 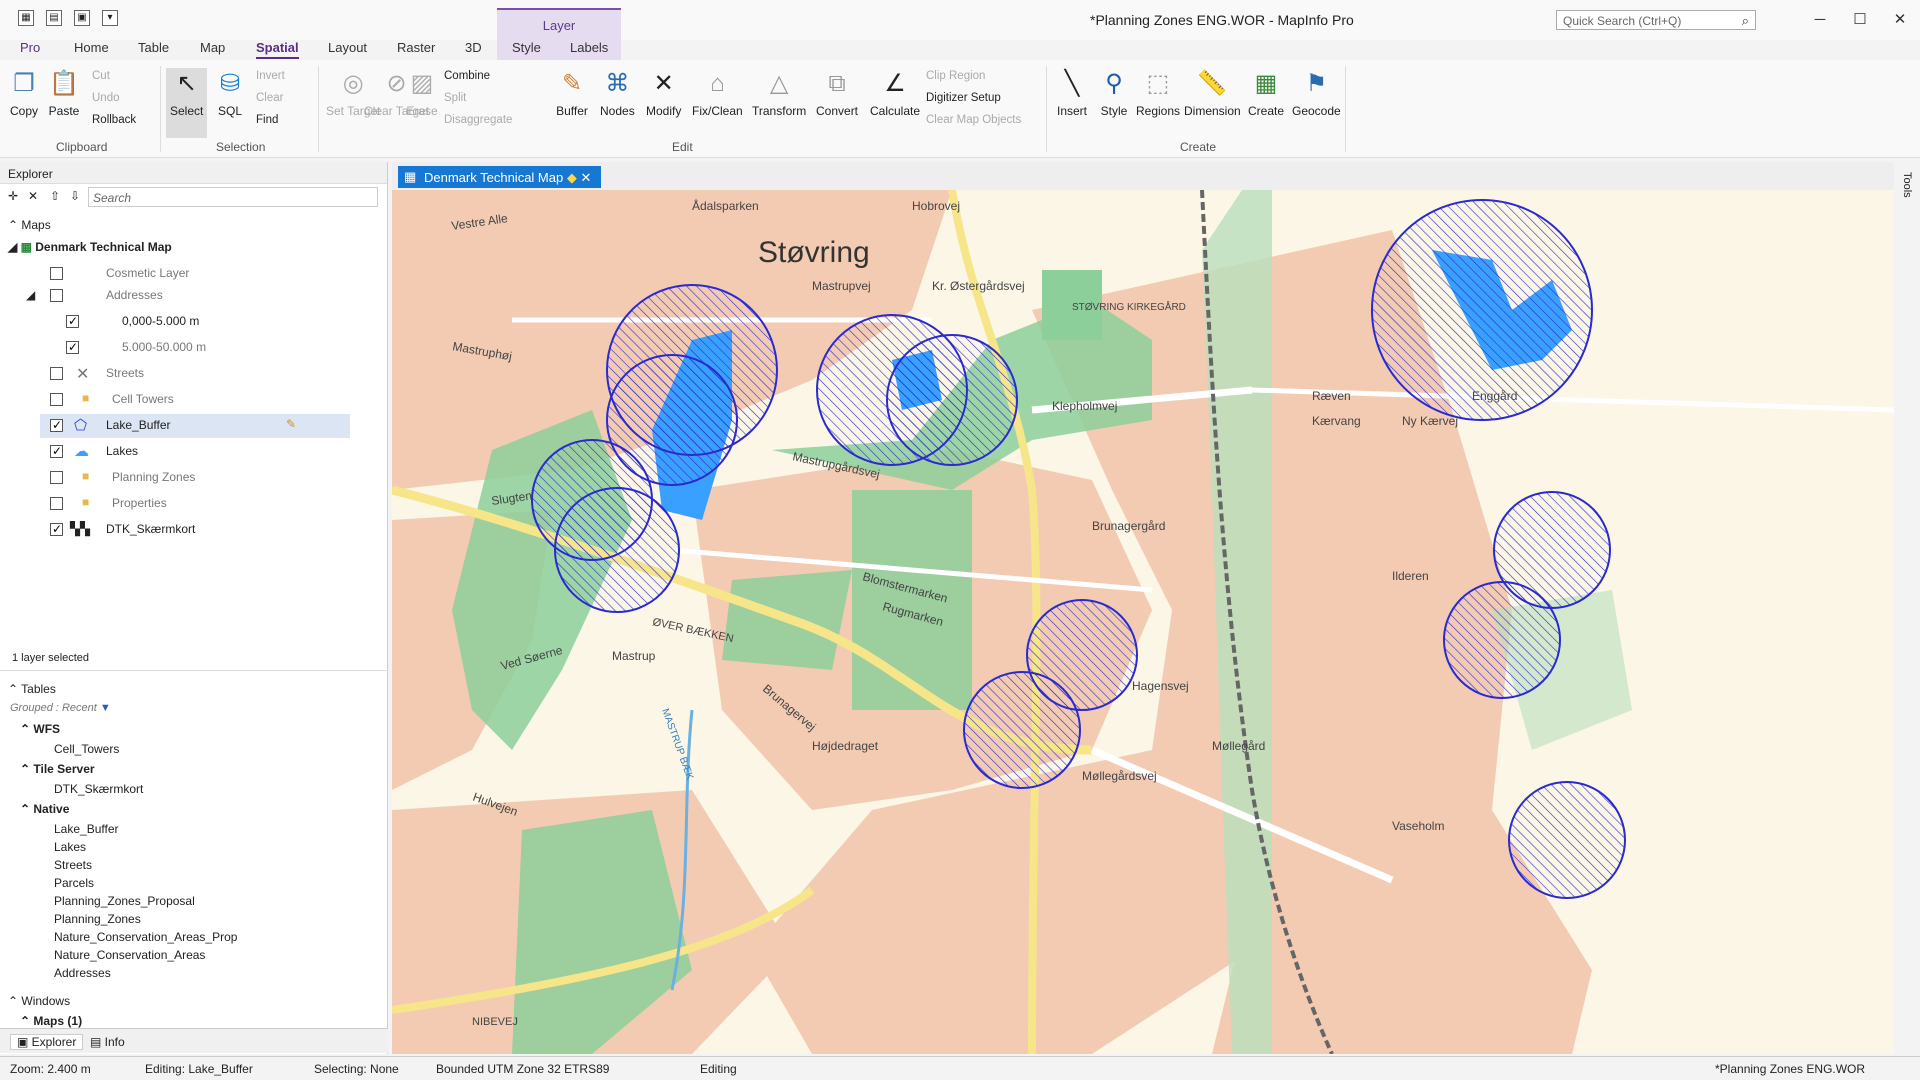 I want to click on map-node: ◢ ▦ Denmark Technical Map, so click(x=90, y=247).